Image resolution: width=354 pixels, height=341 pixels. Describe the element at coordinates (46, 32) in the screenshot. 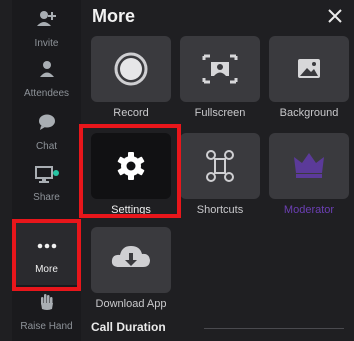

I see `sidebar-item-invite: Invite` at that location.